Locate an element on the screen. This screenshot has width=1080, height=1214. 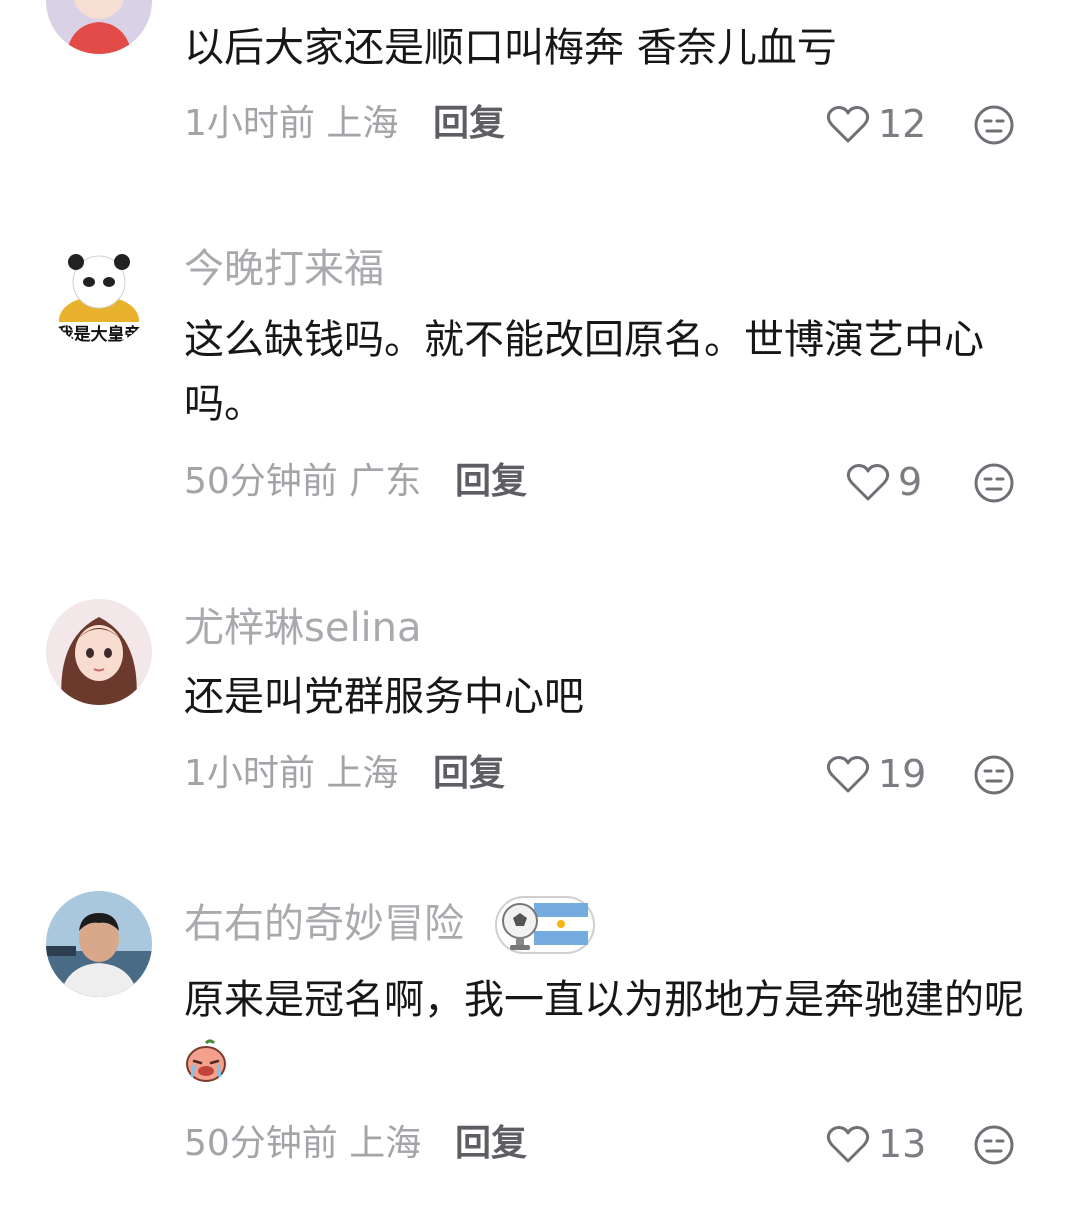
like-count: 13 is located at coordinates (902, 1144).